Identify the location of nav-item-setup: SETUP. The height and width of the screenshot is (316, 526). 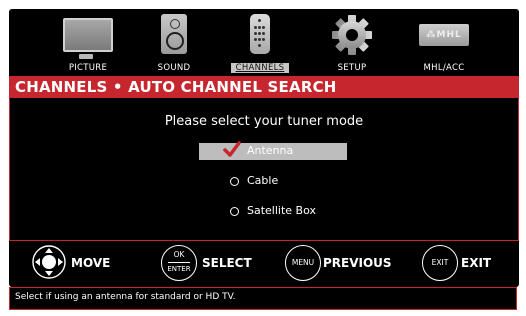
(352, 44).